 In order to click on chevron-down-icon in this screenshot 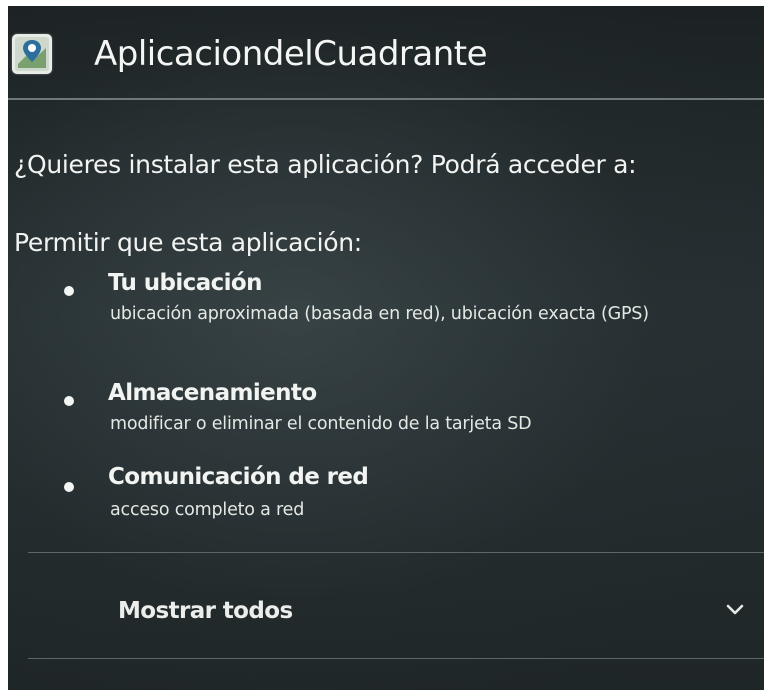, I will do `click(735, 609)`.